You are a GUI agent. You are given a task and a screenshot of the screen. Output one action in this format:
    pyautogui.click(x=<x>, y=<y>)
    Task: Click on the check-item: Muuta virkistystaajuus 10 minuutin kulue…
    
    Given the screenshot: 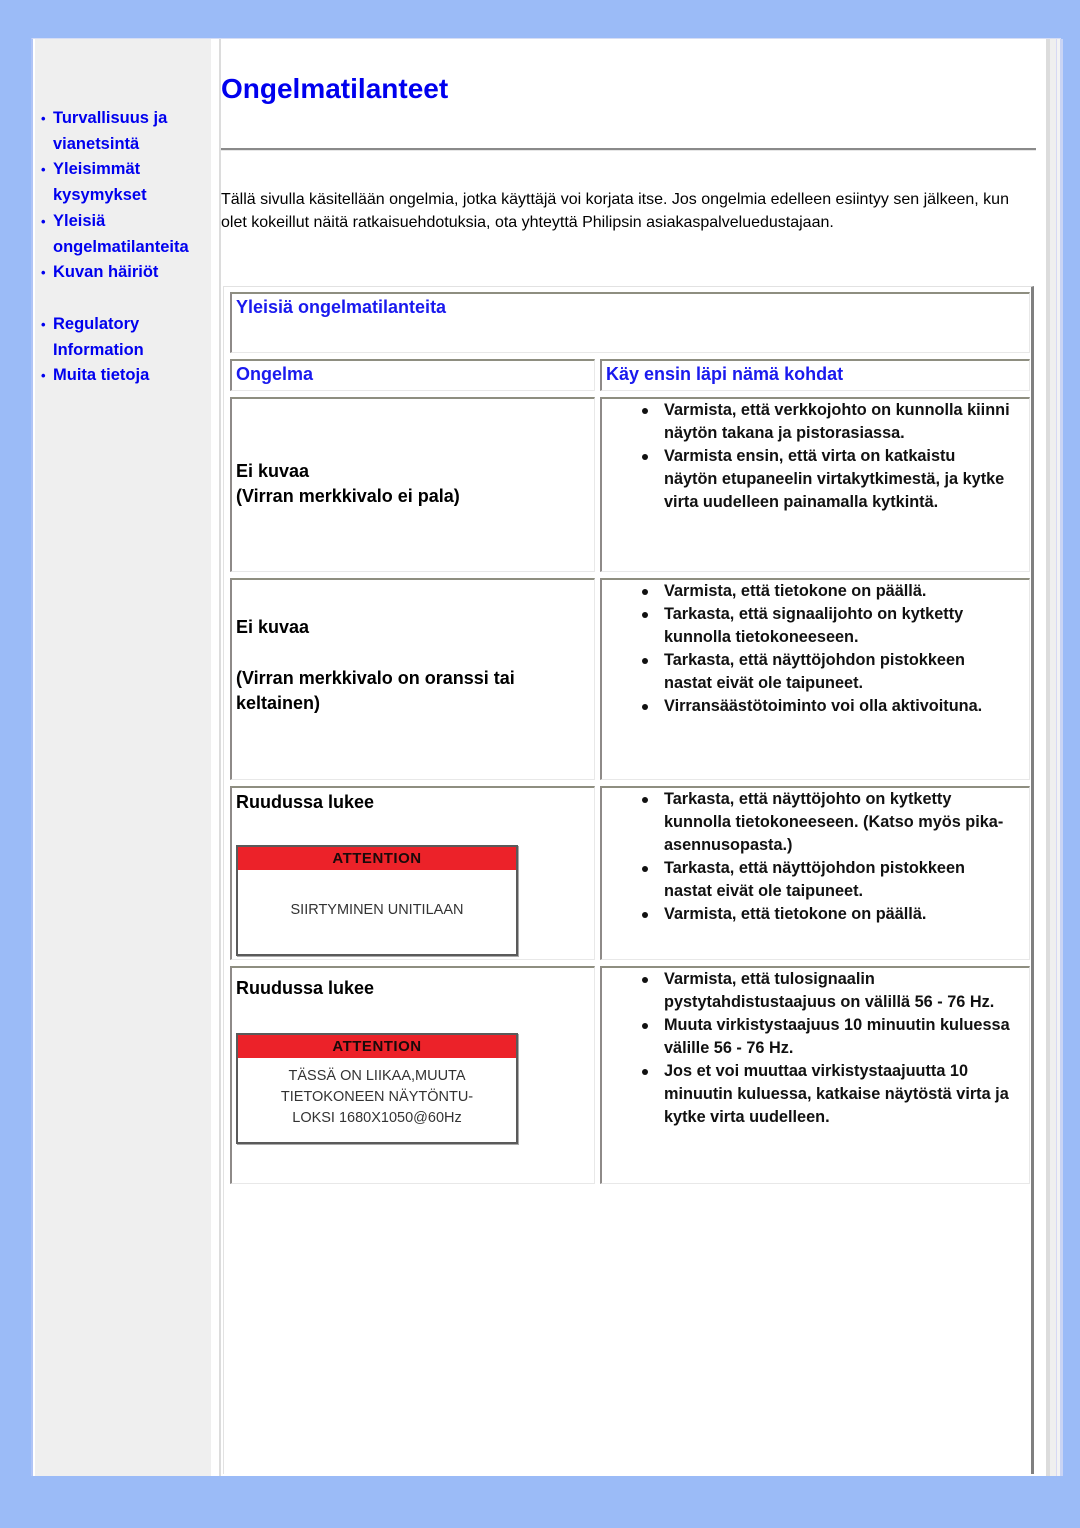 What is the action you would take?
    pyautogui.click(x=827, y=1037)
    